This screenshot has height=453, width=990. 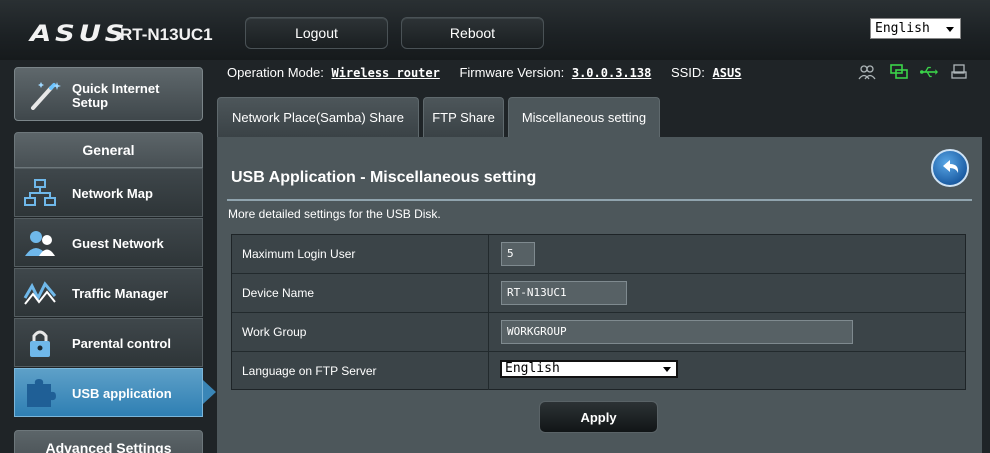 I want to click on row-label: Work Group, so click(x=360, y=332).